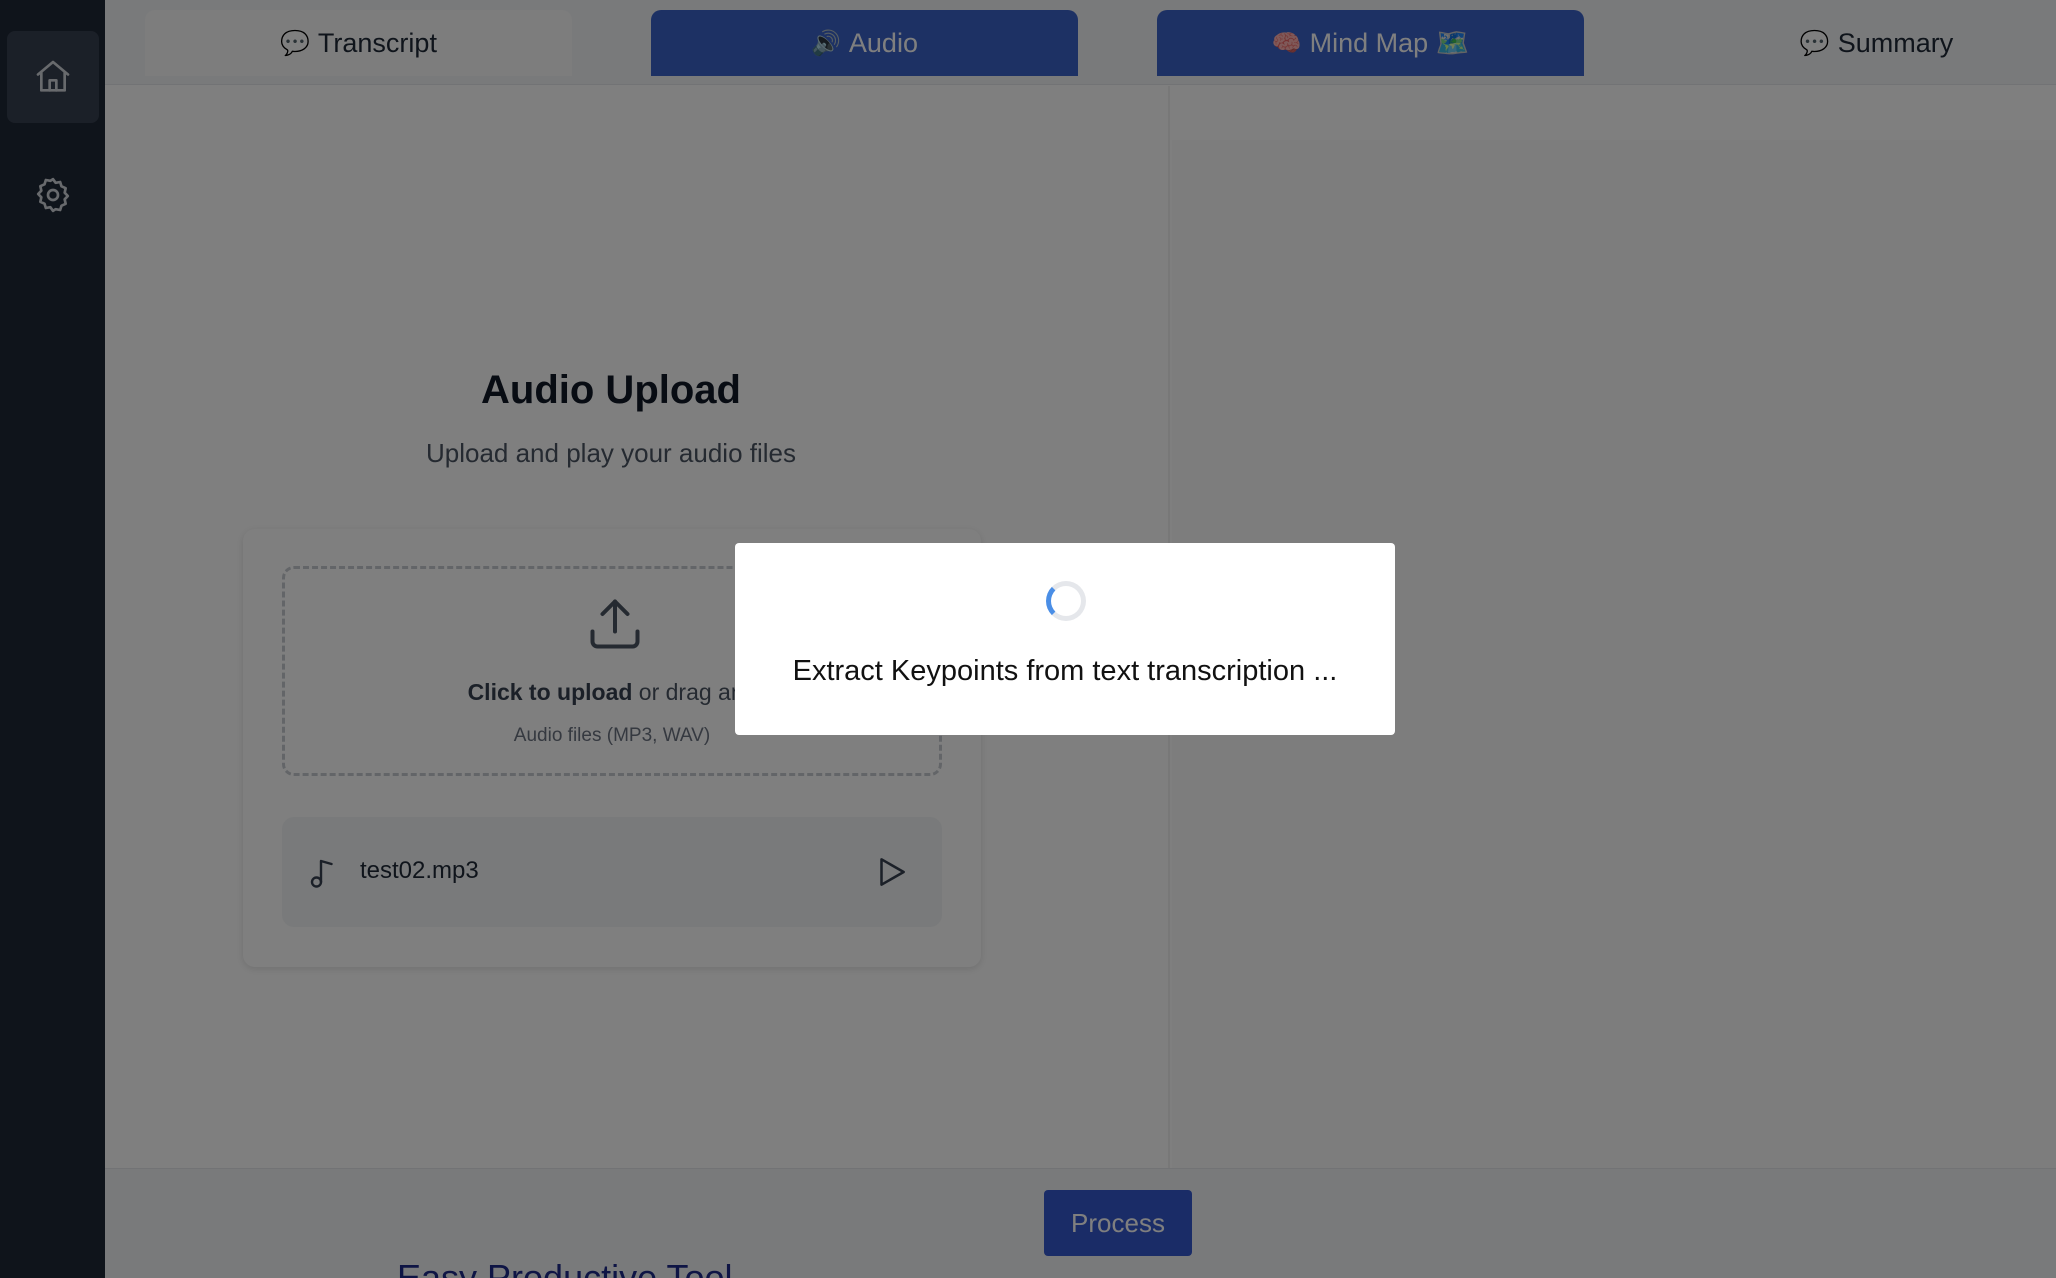 The image size is (2056, 1278). Describe the element at coordinates (1066, 601) in the screenshot. I see `loading-spinner-icon` at that location.